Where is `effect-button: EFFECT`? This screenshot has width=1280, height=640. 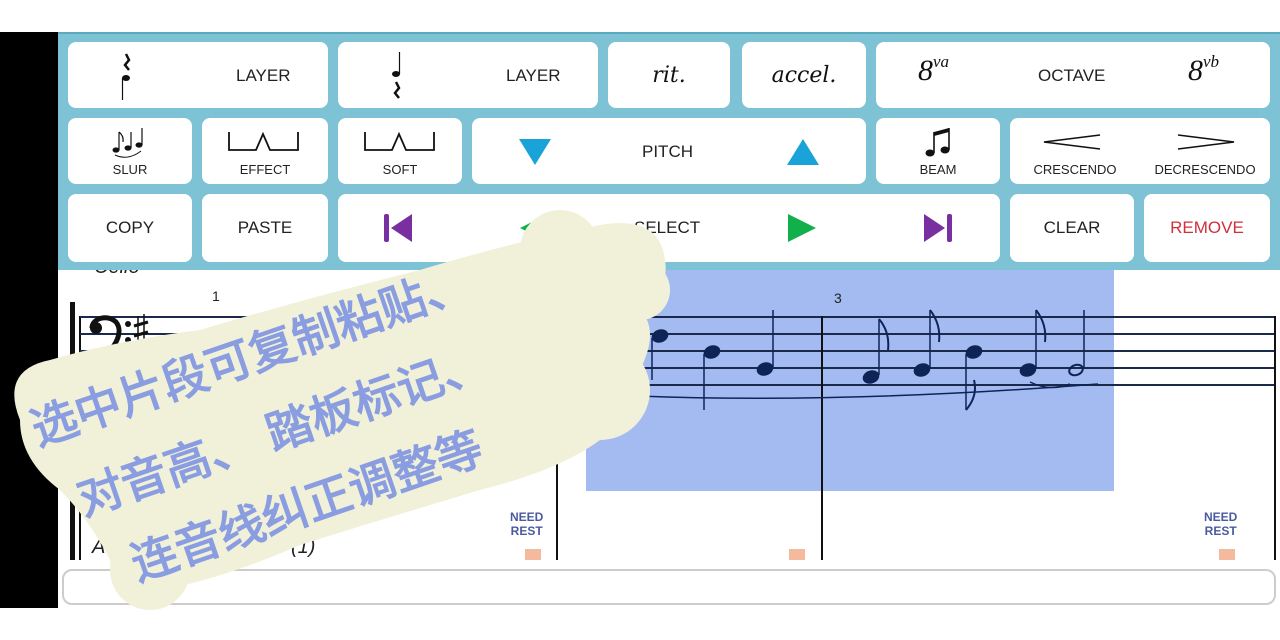
effect-button: EFFECT is located at coordinates (265, 151).